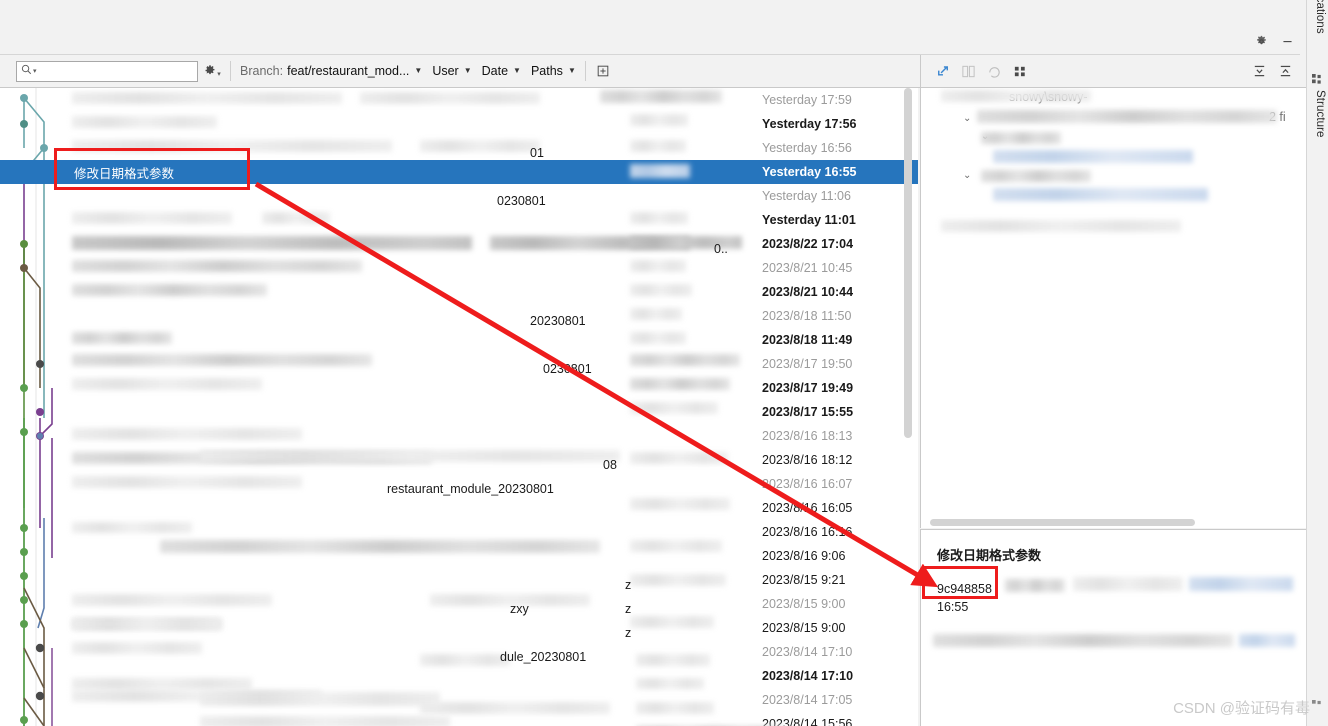  I want to click on commit-date-cell: 2023/8/17 15:55, so click(830, 412).